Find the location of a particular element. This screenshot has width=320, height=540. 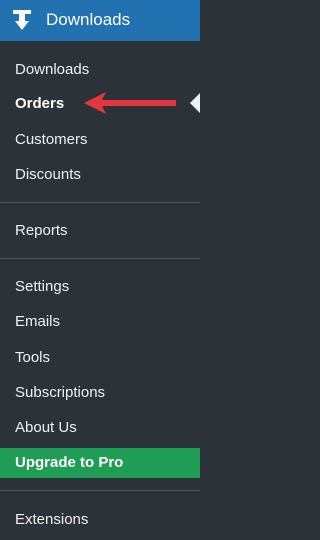

download-arrow-icon is located at coordinates (22, 20).